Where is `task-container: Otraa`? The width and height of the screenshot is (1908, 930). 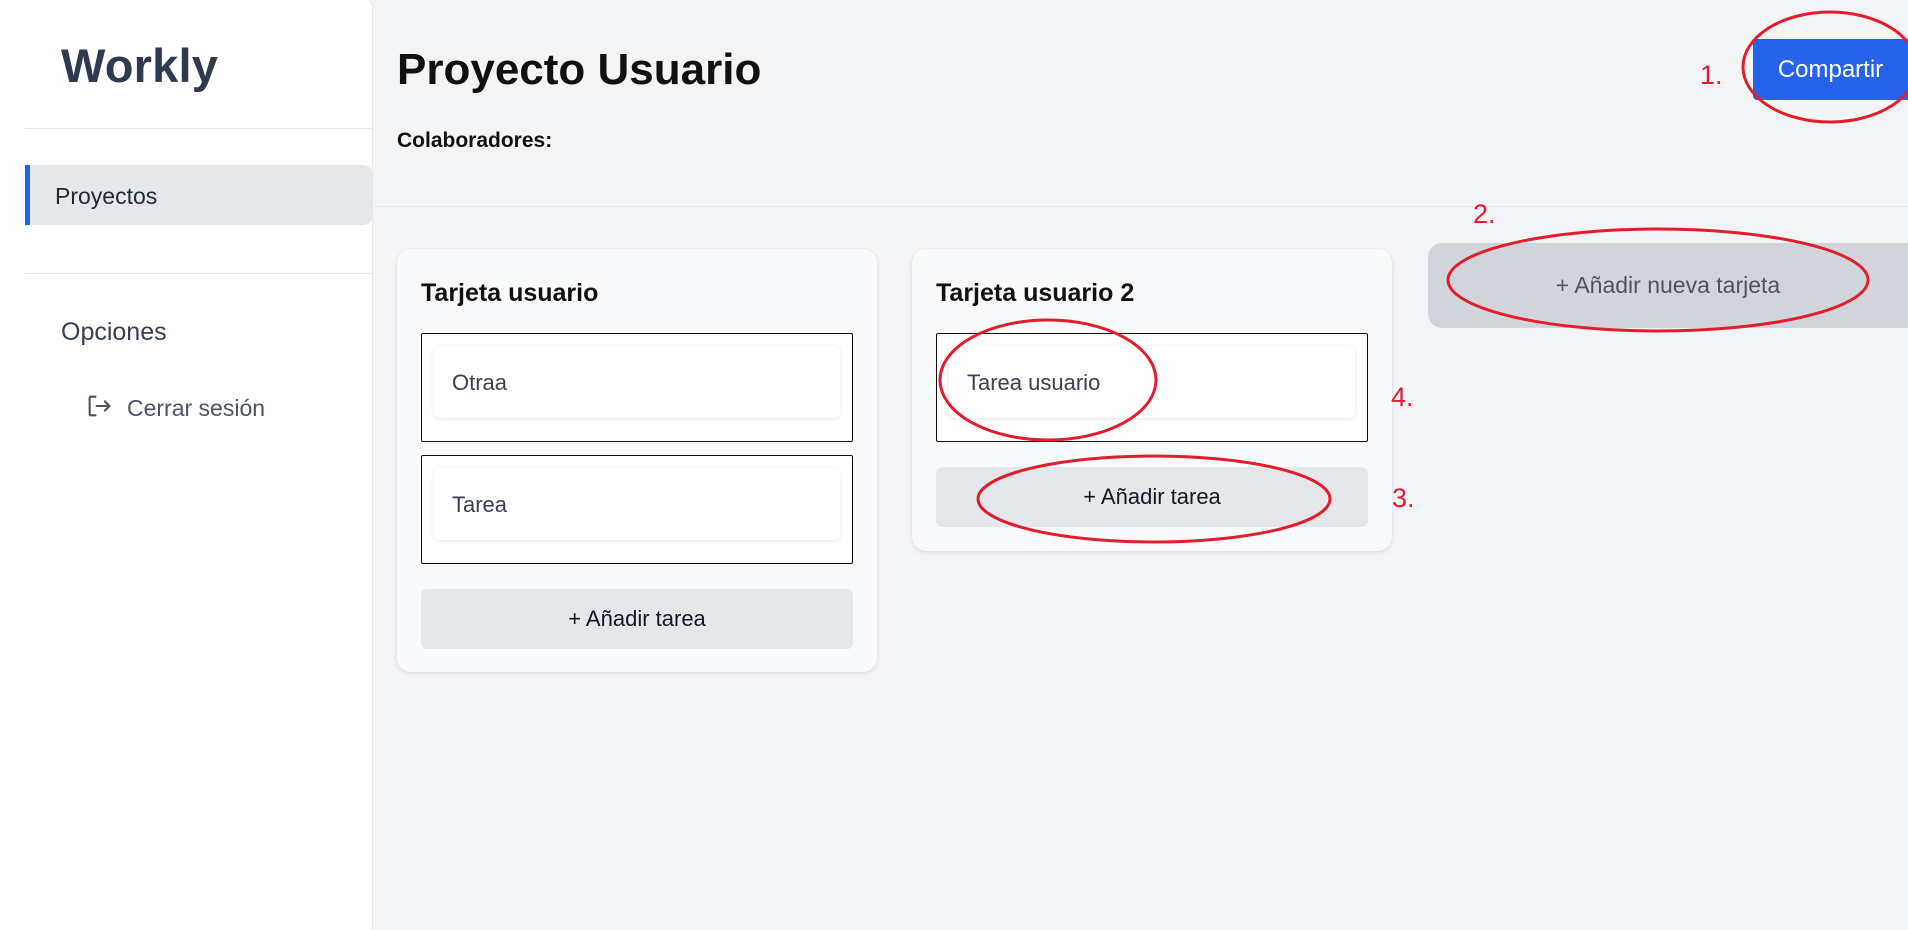
task-container: Otraa is located at coordinates (637, 387).